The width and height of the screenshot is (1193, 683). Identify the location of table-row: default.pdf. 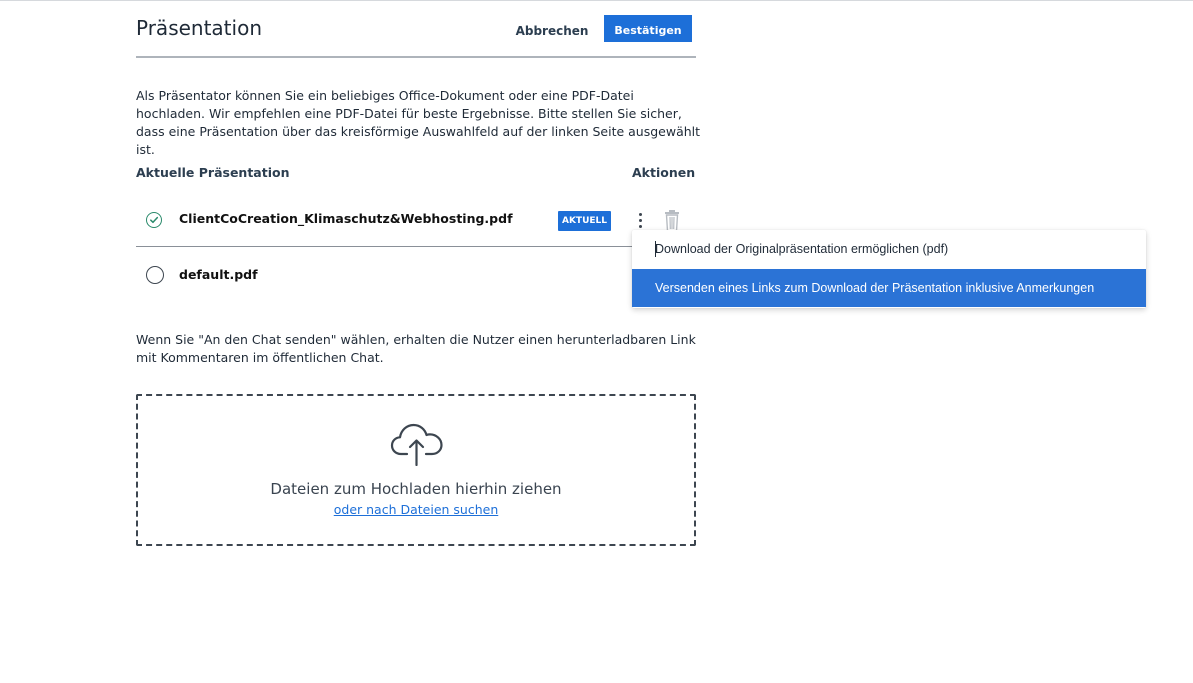
(416, 274).